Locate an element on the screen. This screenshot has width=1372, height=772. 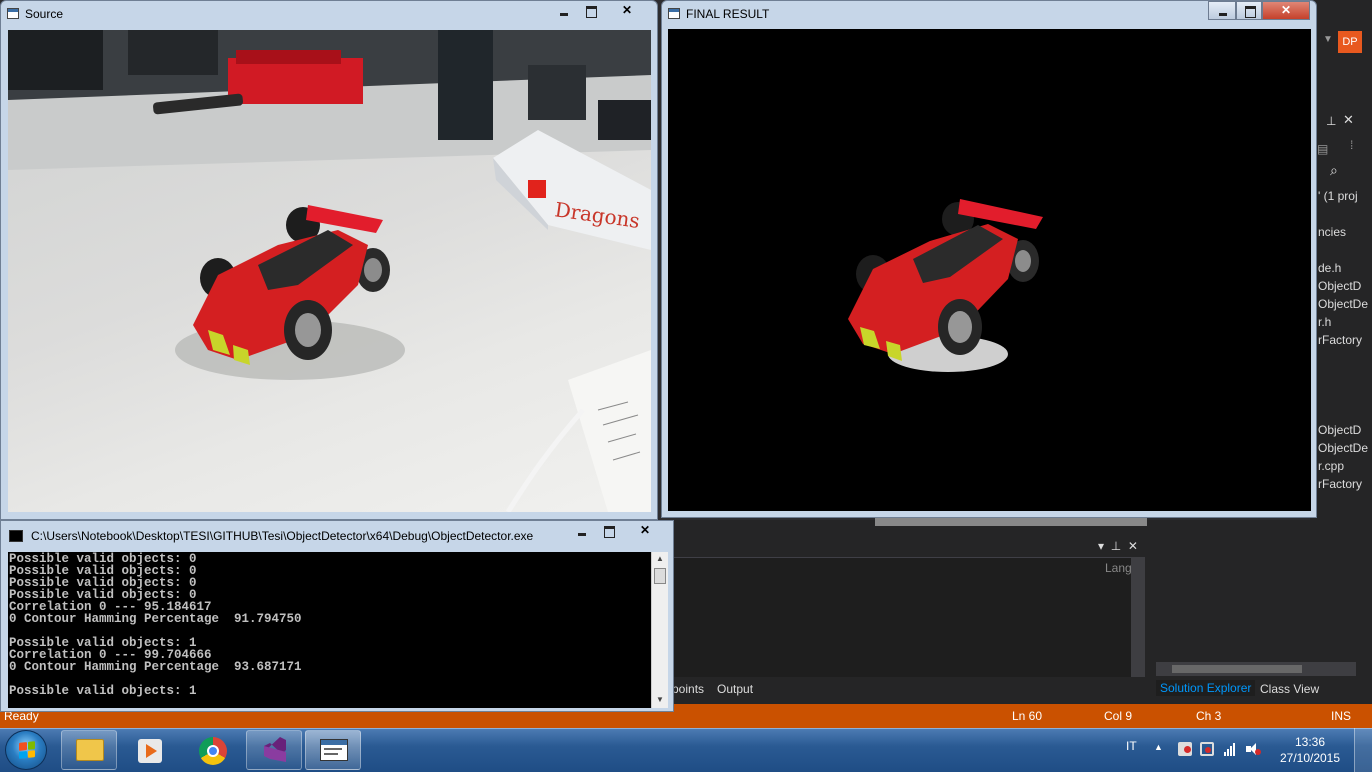
start-button is located at coordinates (26, 750).